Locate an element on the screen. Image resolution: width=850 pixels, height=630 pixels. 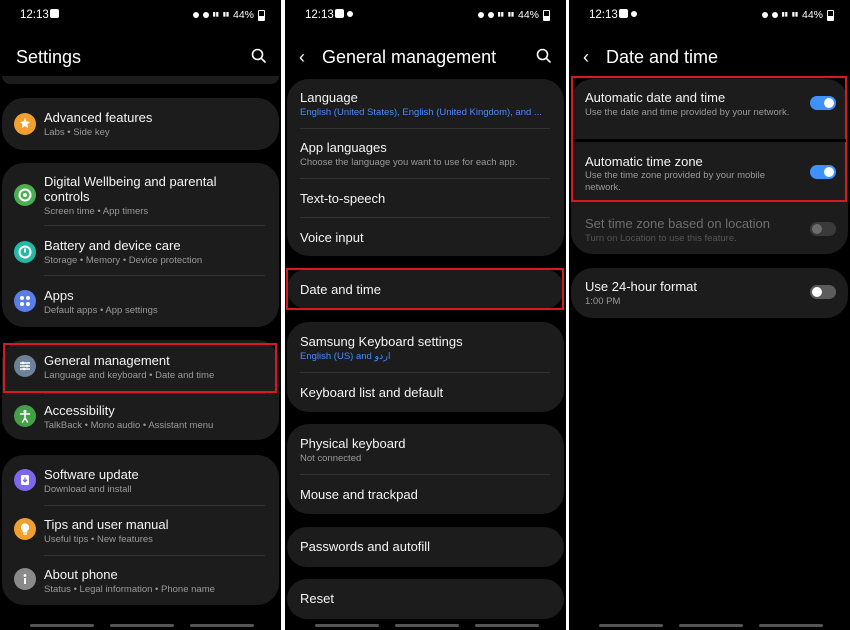
page-title: Settings is located at coordinates (49, 57).